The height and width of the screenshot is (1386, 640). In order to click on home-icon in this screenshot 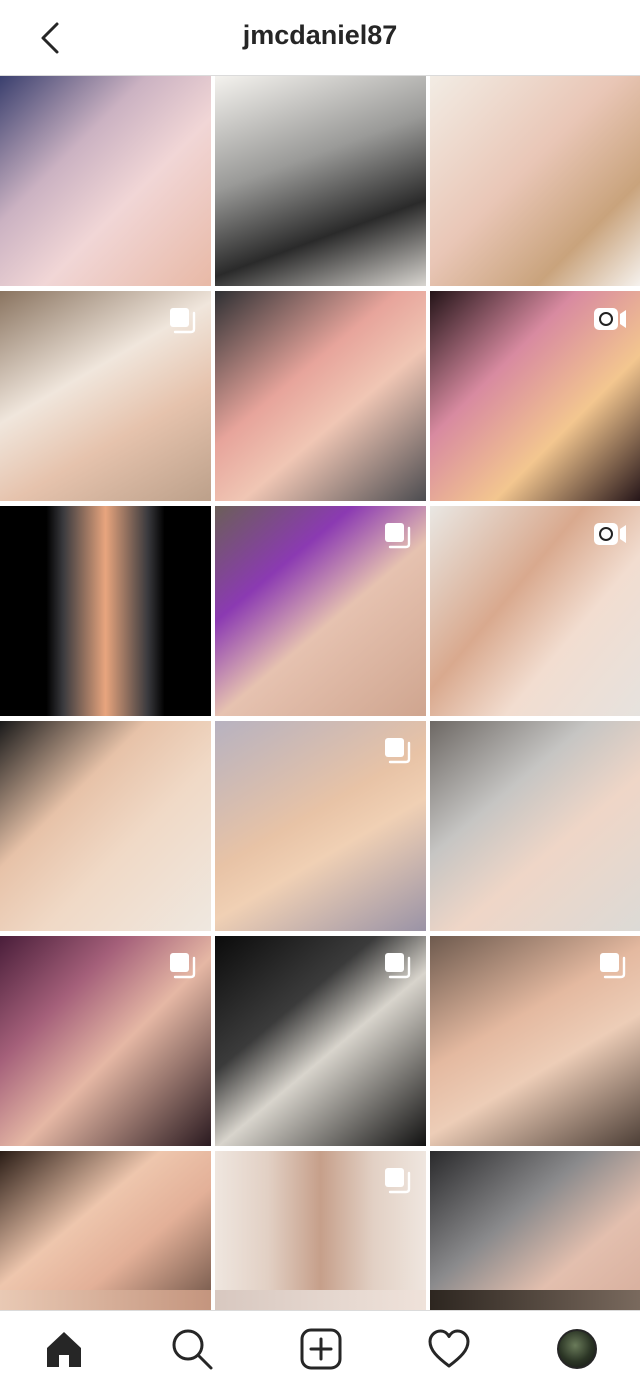, I will do `click(64, 1349)`.